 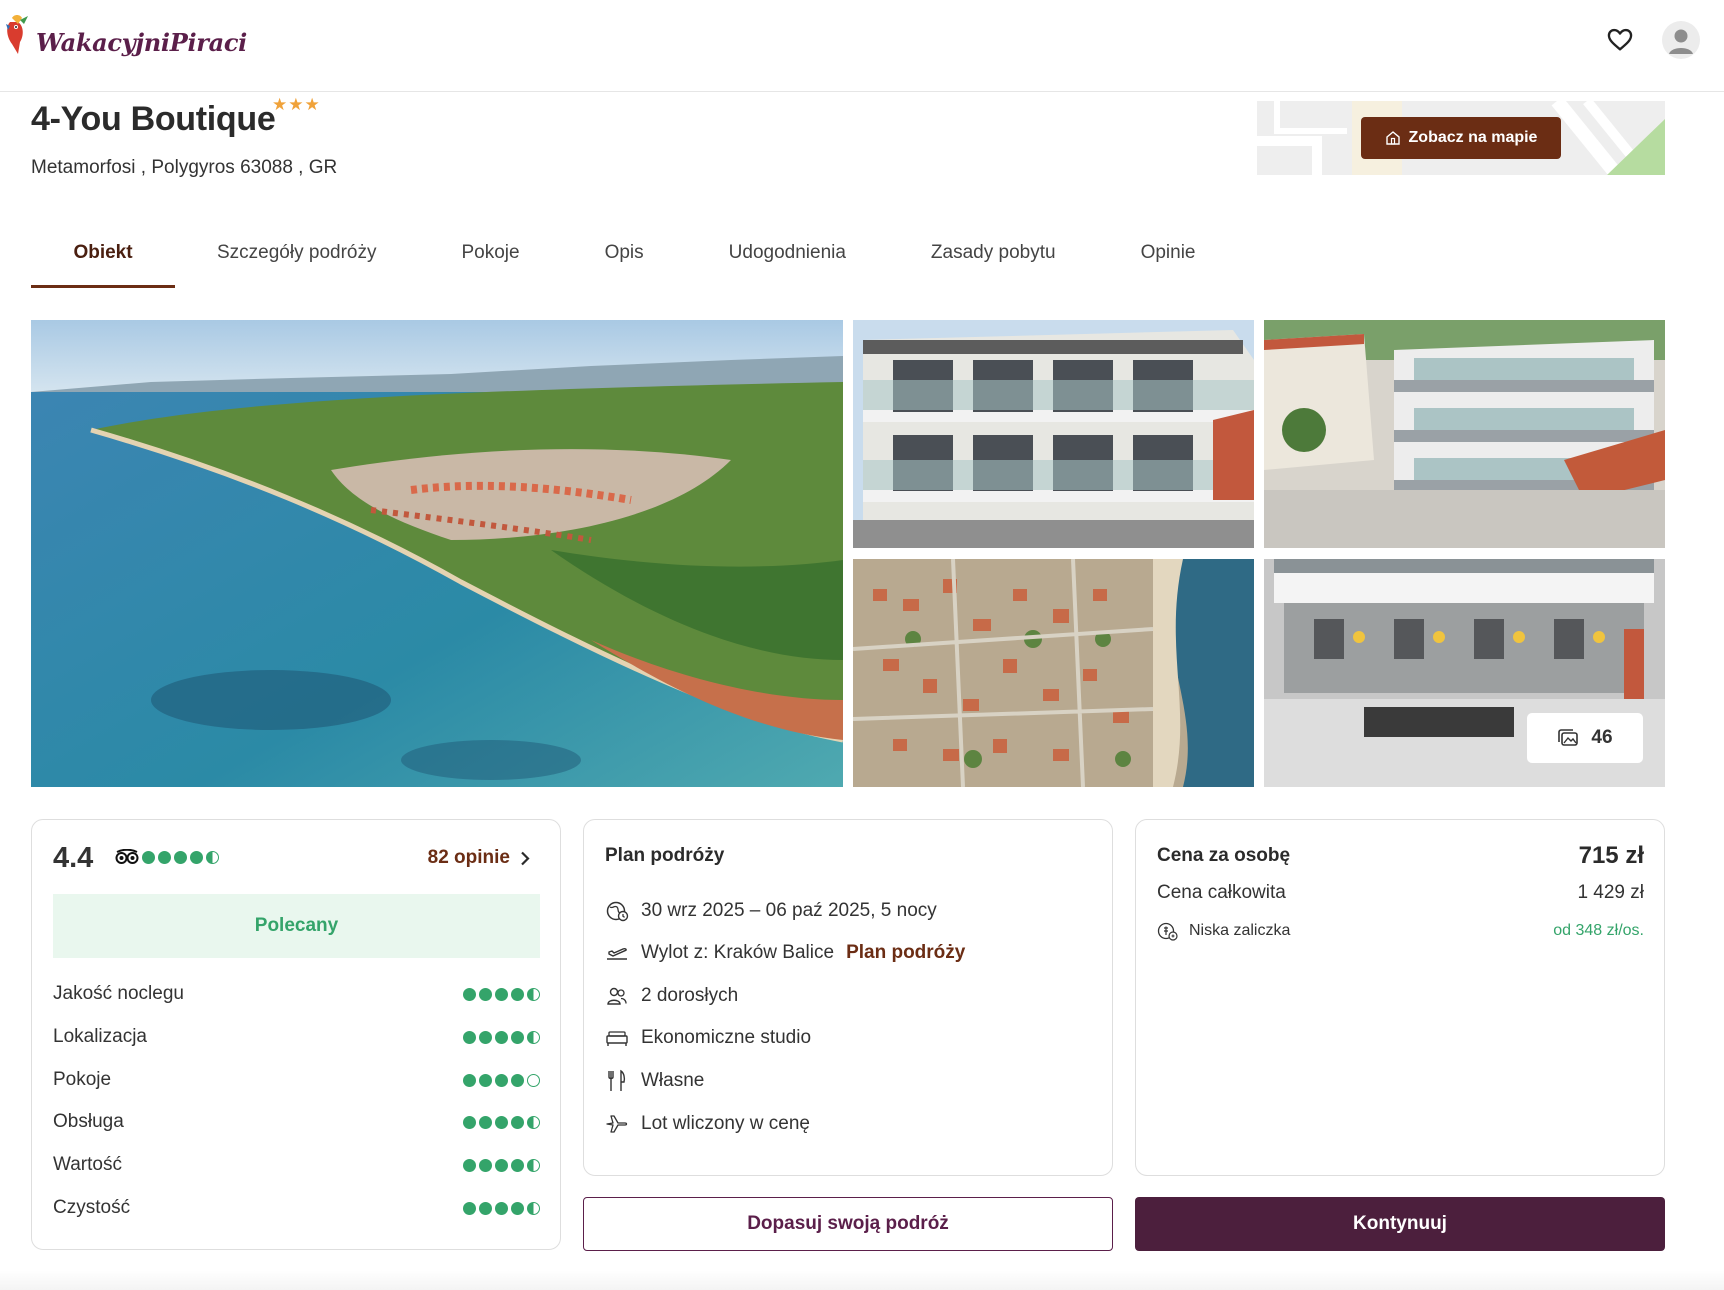 I want to click on plan-dates-row: 30 wrz 2025 – 06 paź 2025, 5 nocy, so click(x=771, y=911).